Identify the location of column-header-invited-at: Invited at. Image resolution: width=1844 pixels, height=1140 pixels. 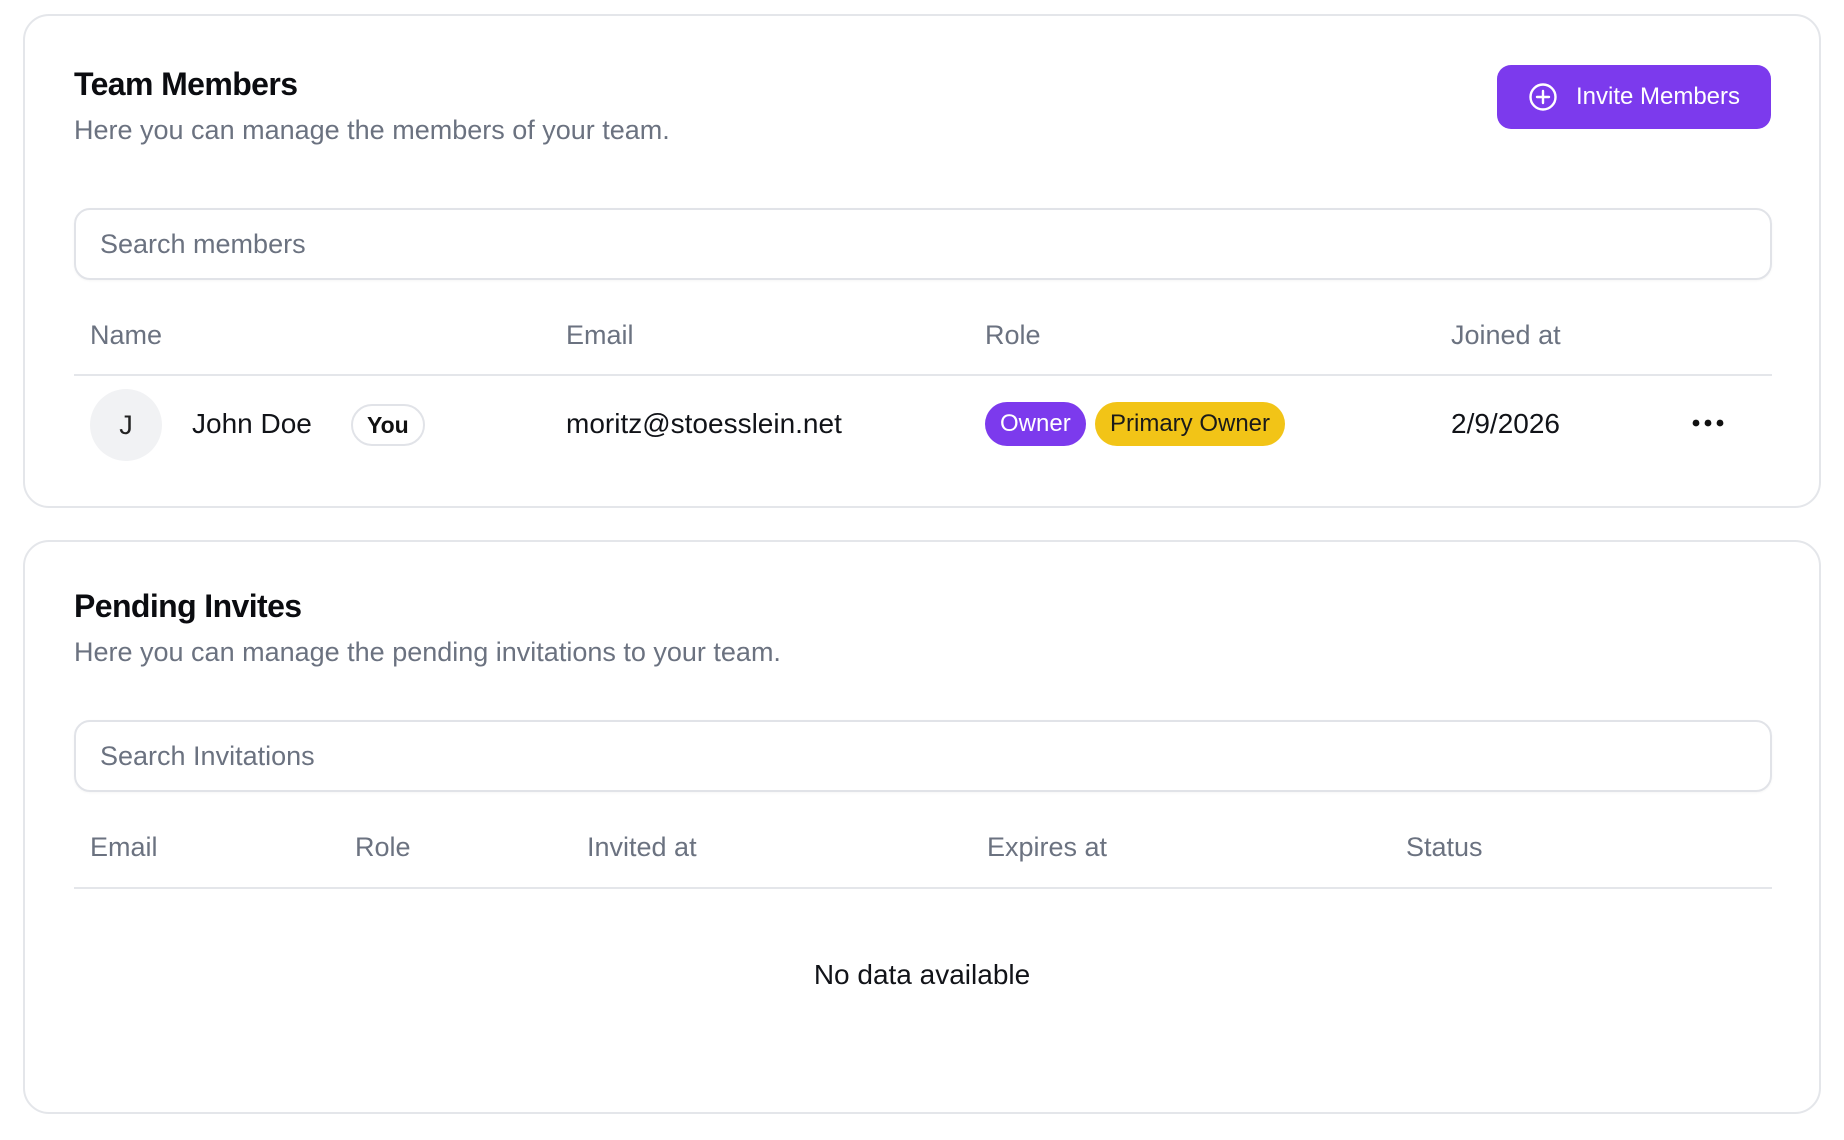
(642, 847).